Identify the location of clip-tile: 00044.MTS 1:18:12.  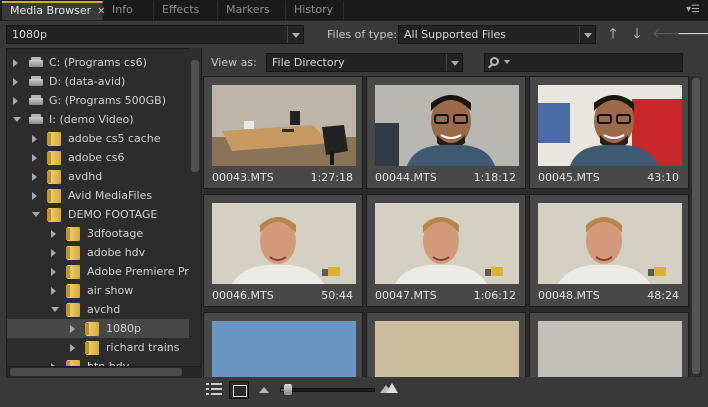
(446, 132).